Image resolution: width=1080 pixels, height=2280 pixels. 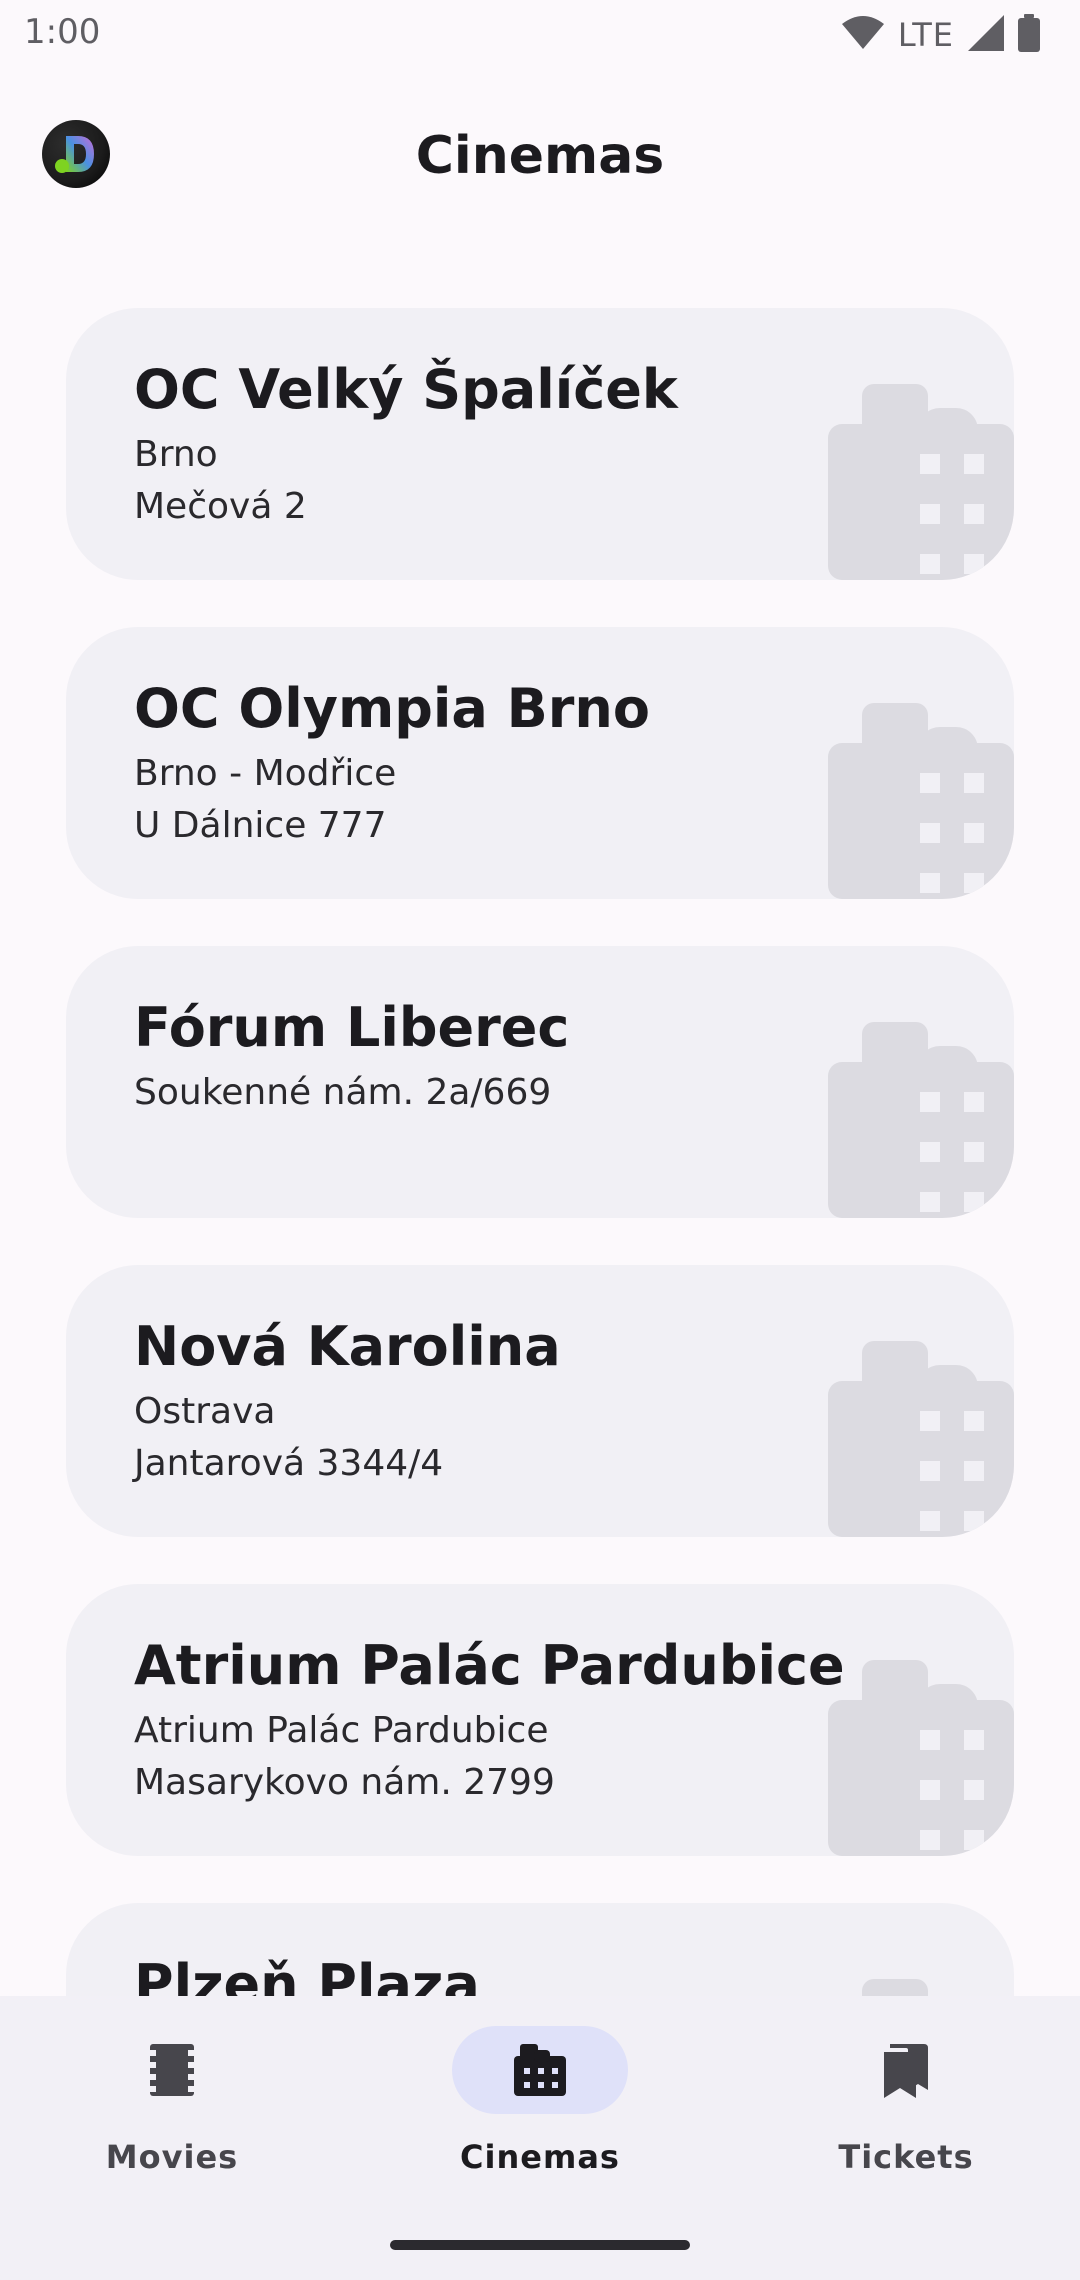 I want to click on nav-item-movies: Movies, so click(x=172, y=2111).